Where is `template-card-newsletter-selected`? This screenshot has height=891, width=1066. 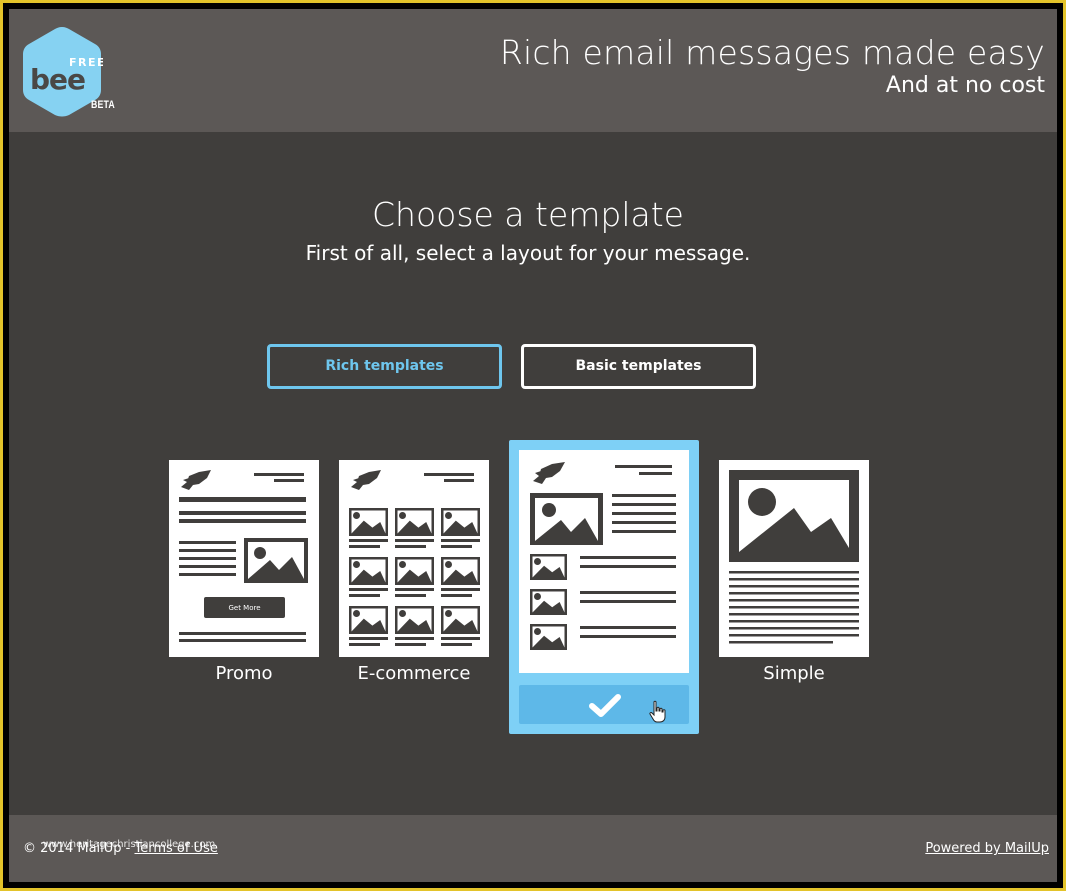
template-card-newsletter-selected is located at coordinates (604, 587).